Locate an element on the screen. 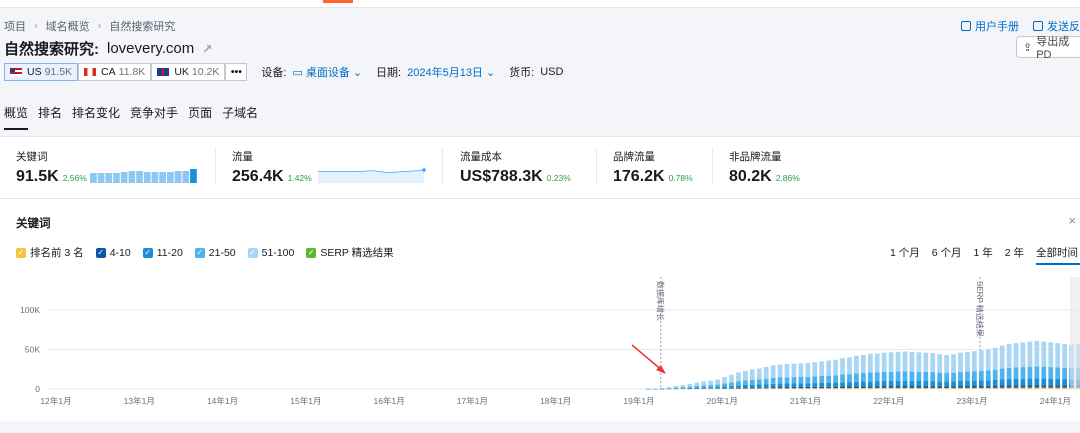 The width and height of the screenshot is (1080, 433). external-link-icon: ↗ is located at coordinates (207, 49).